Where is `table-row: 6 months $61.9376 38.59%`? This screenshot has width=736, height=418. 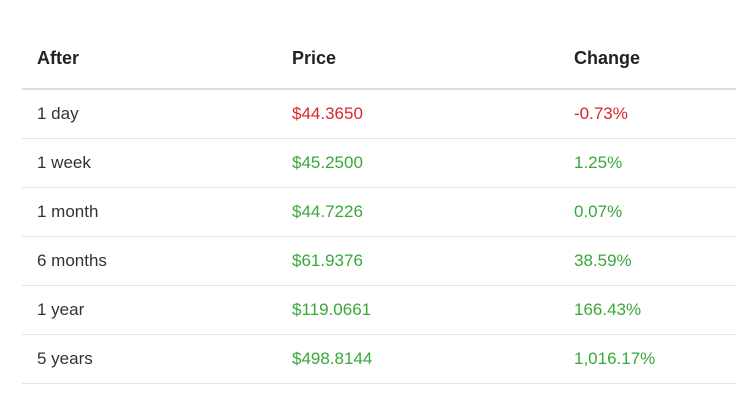 table-row: 6 months $61.9376 38.59% is located at coordinates (379, 261).